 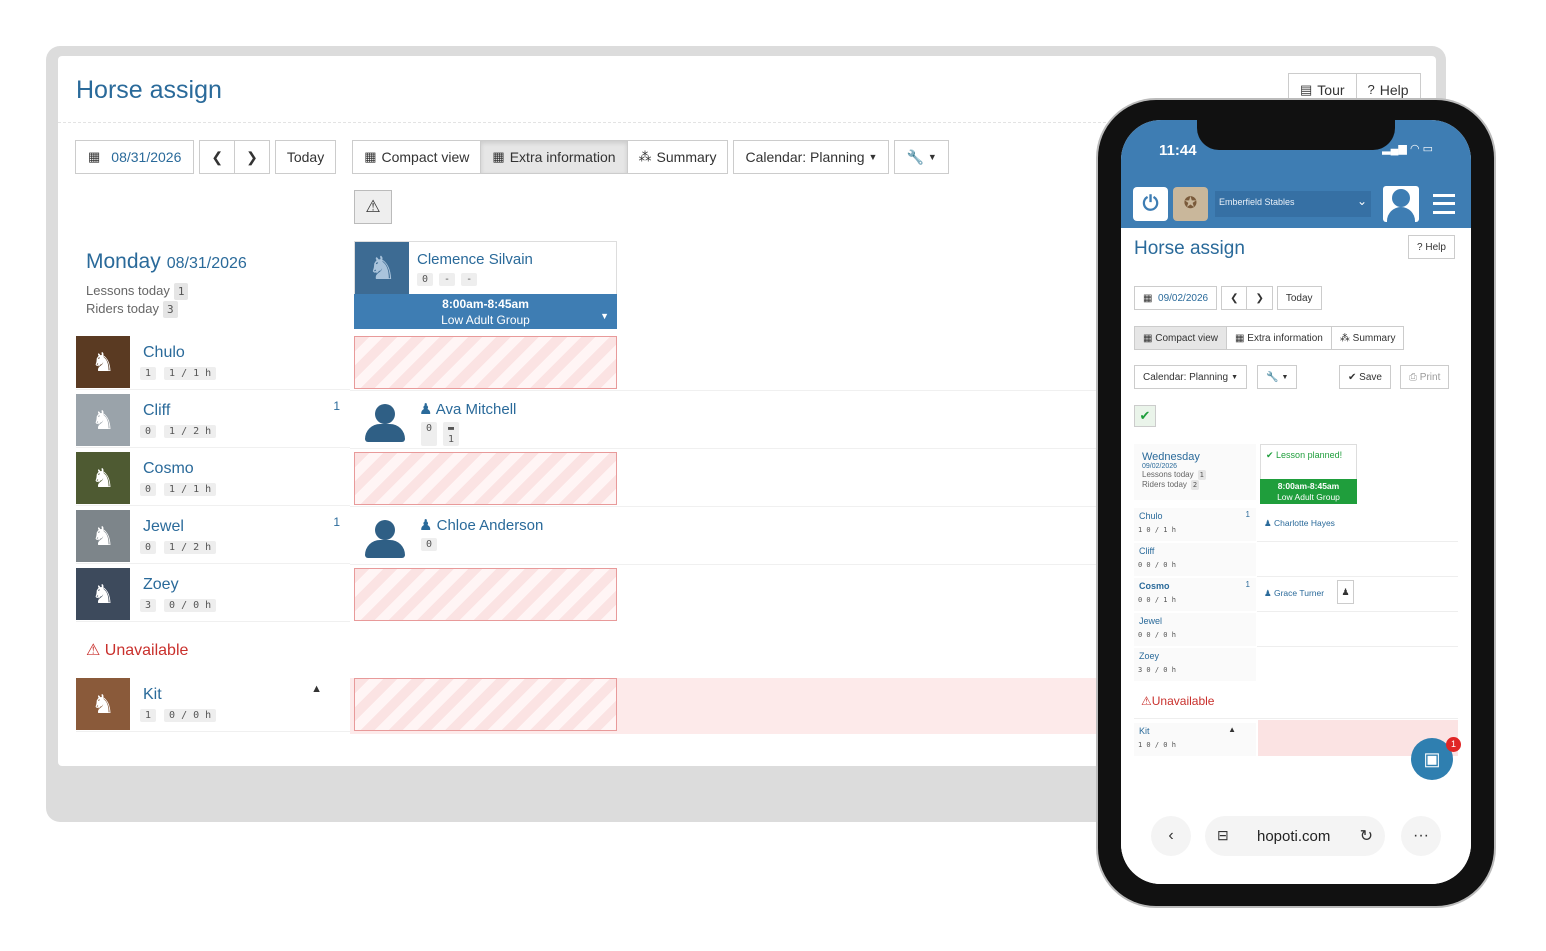 What do you see at coordinates (181, 291) in the screenshot?
I see `lessons-count-badge: 1` at bounding box center [181, 291].